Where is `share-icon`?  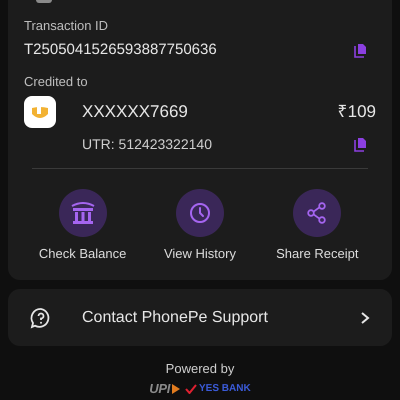 share-icon is located at coordinates (317, 213).